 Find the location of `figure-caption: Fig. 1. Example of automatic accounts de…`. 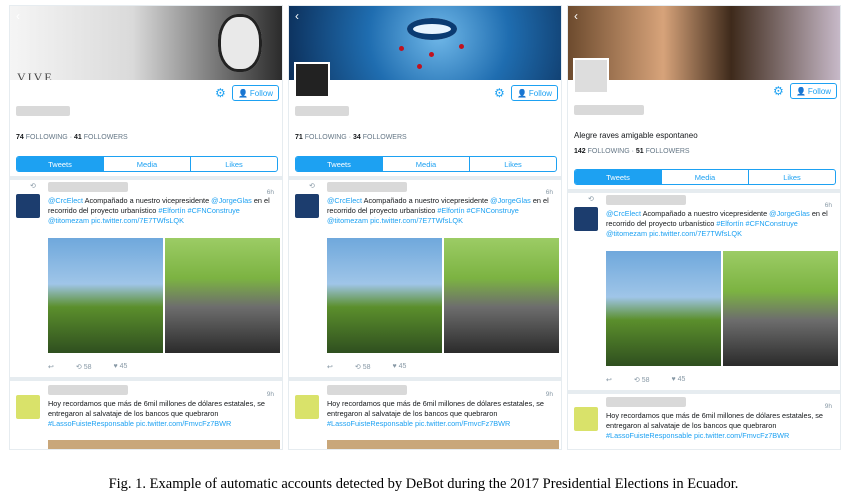

figure-caption: Fig. 1. Example of automatic accounts de… is located at coordinates (423, 484).